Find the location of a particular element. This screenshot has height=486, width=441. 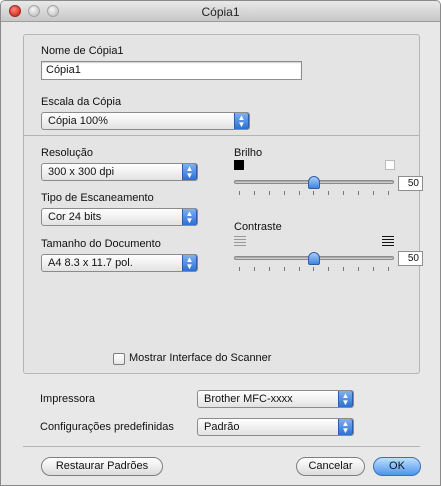

dark-brightness-icon is located at coordinates (239, 165).